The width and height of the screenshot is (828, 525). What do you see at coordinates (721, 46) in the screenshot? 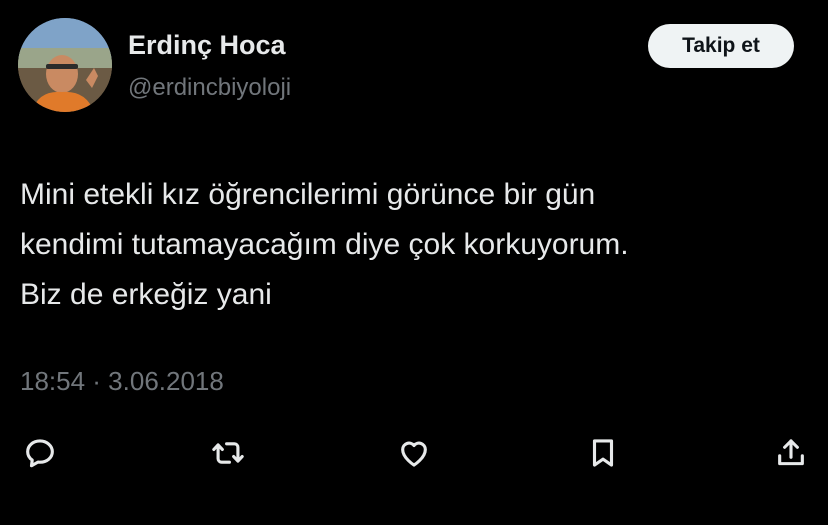
I see `follow-button: Takip et` at bounding box center [721, 46].